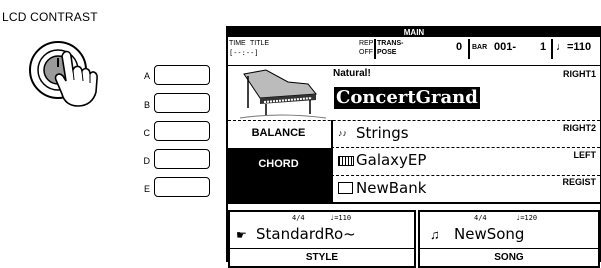 Image resolution: width=601 pixels, height=268 pixels. Describe the element at coordinates (345, 188) in the screenshot. I see `registration-bank-icon` at that location.